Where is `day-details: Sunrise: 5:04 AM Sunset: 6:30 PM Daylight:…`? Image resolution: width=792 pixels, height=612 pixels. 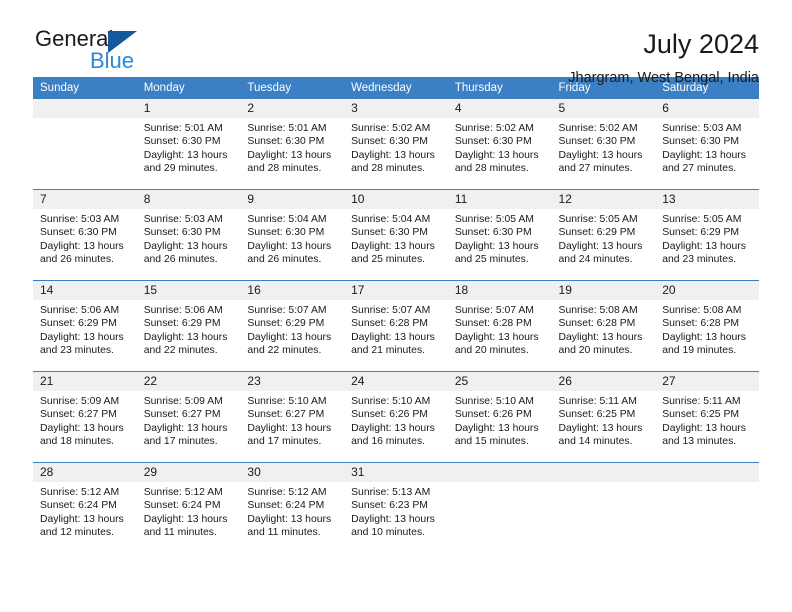
day-details: Sunrise: 5:04 AM Sunset: 6:30 PM Daylight:… is located at coordinates (292, 238).